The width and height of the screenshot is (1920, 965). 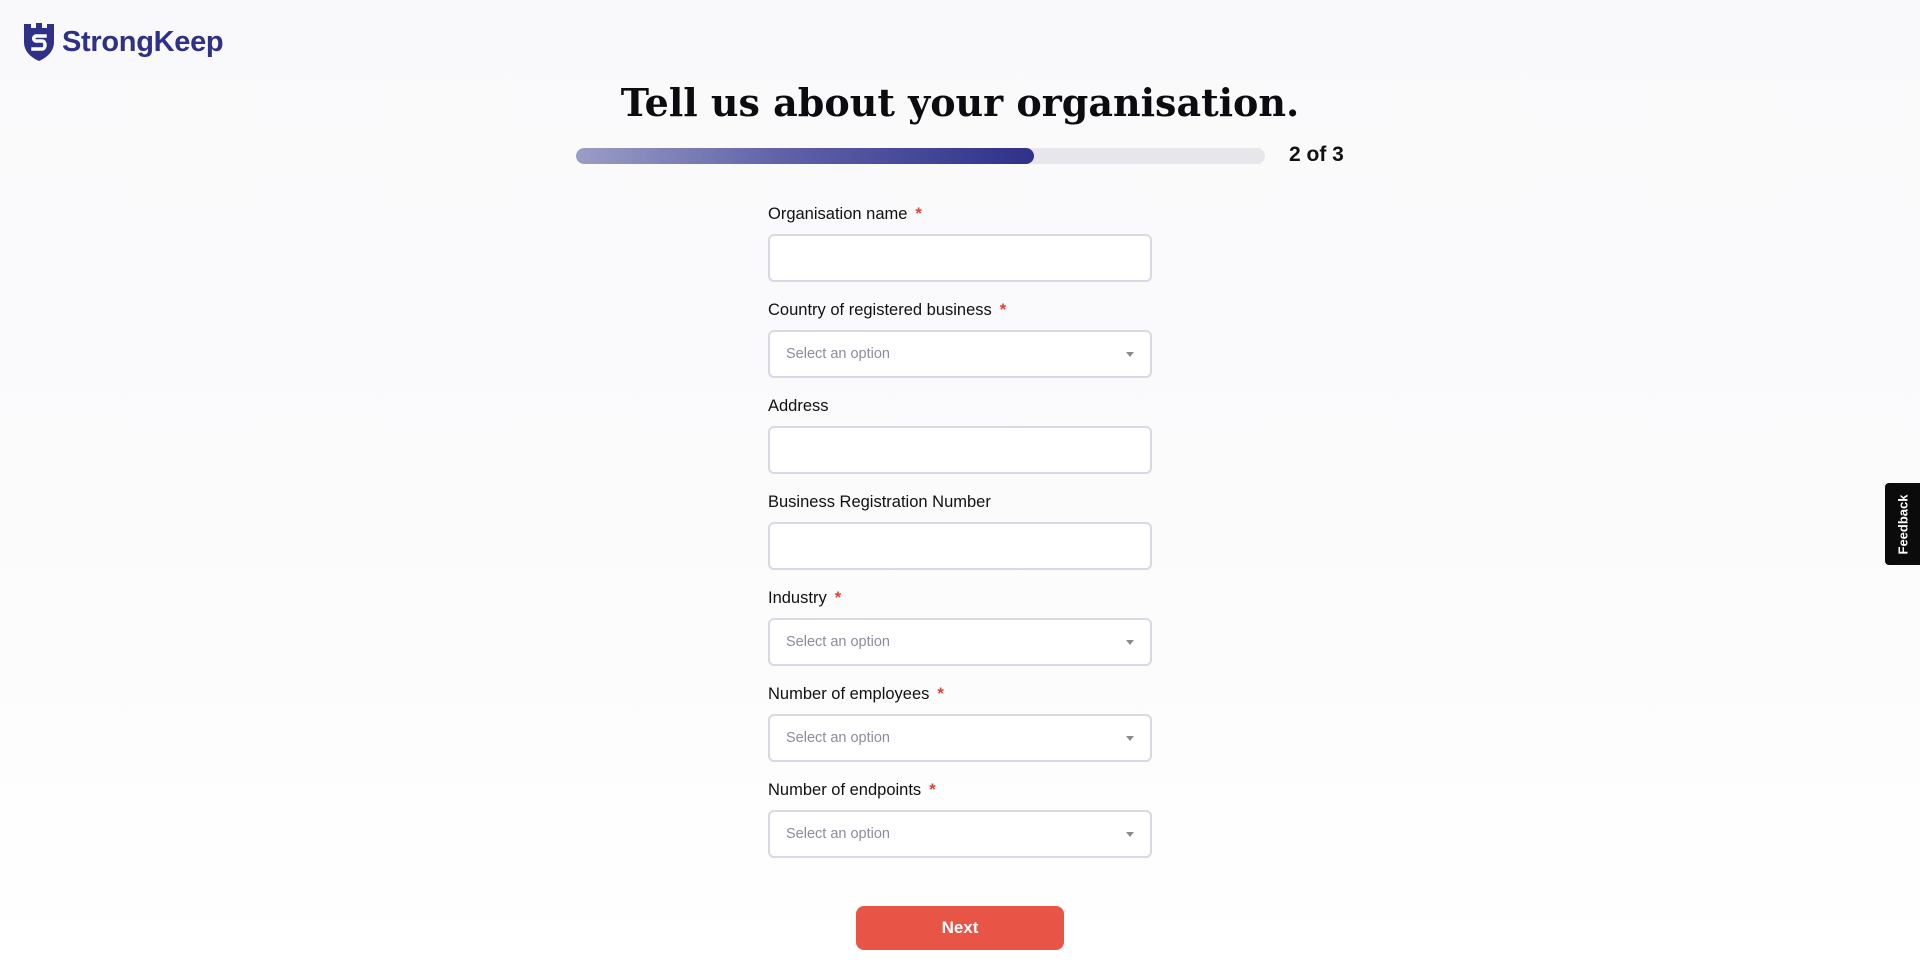 I want to click on address-field: Address, so click(x=960, y=442).